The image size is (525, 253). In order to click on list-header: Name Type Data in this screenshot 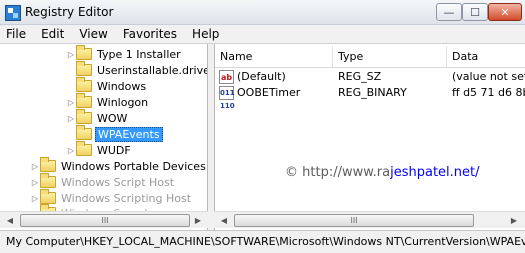, I will do `click(370, 57)`.